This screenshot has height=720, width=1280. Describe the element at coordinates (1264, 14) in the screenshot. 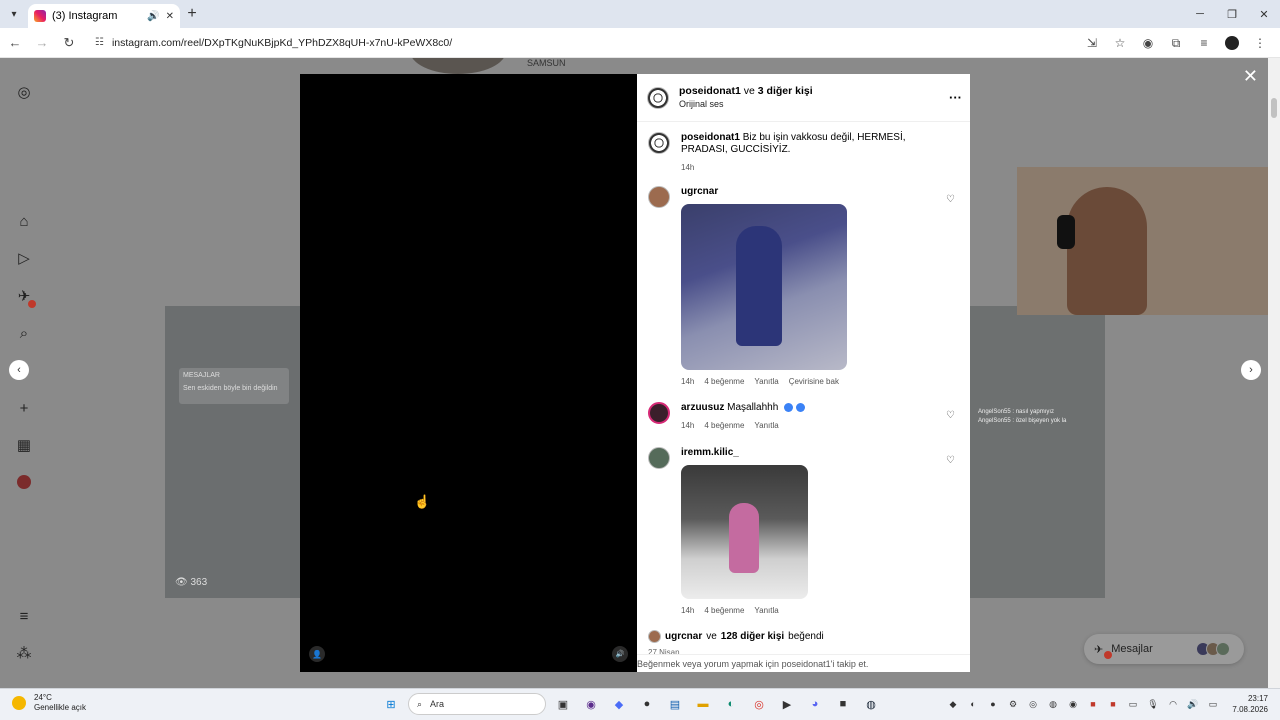

I see `close-window-button: ✕` at that location.